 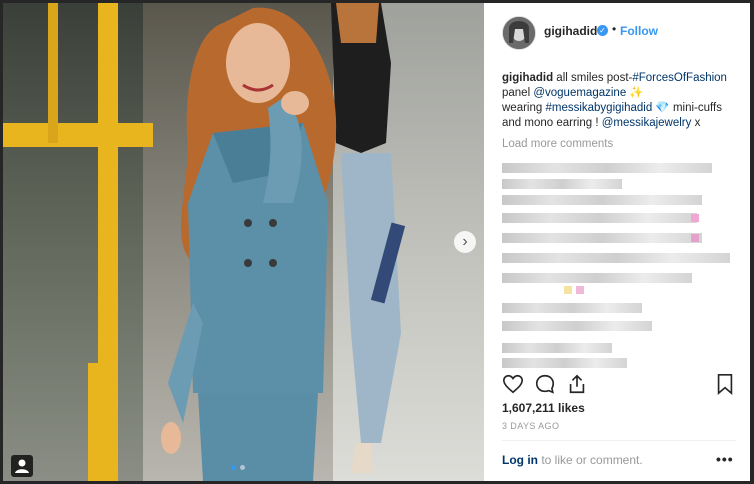 I want to click on caption-text: panel, so click(x=518, y=93).